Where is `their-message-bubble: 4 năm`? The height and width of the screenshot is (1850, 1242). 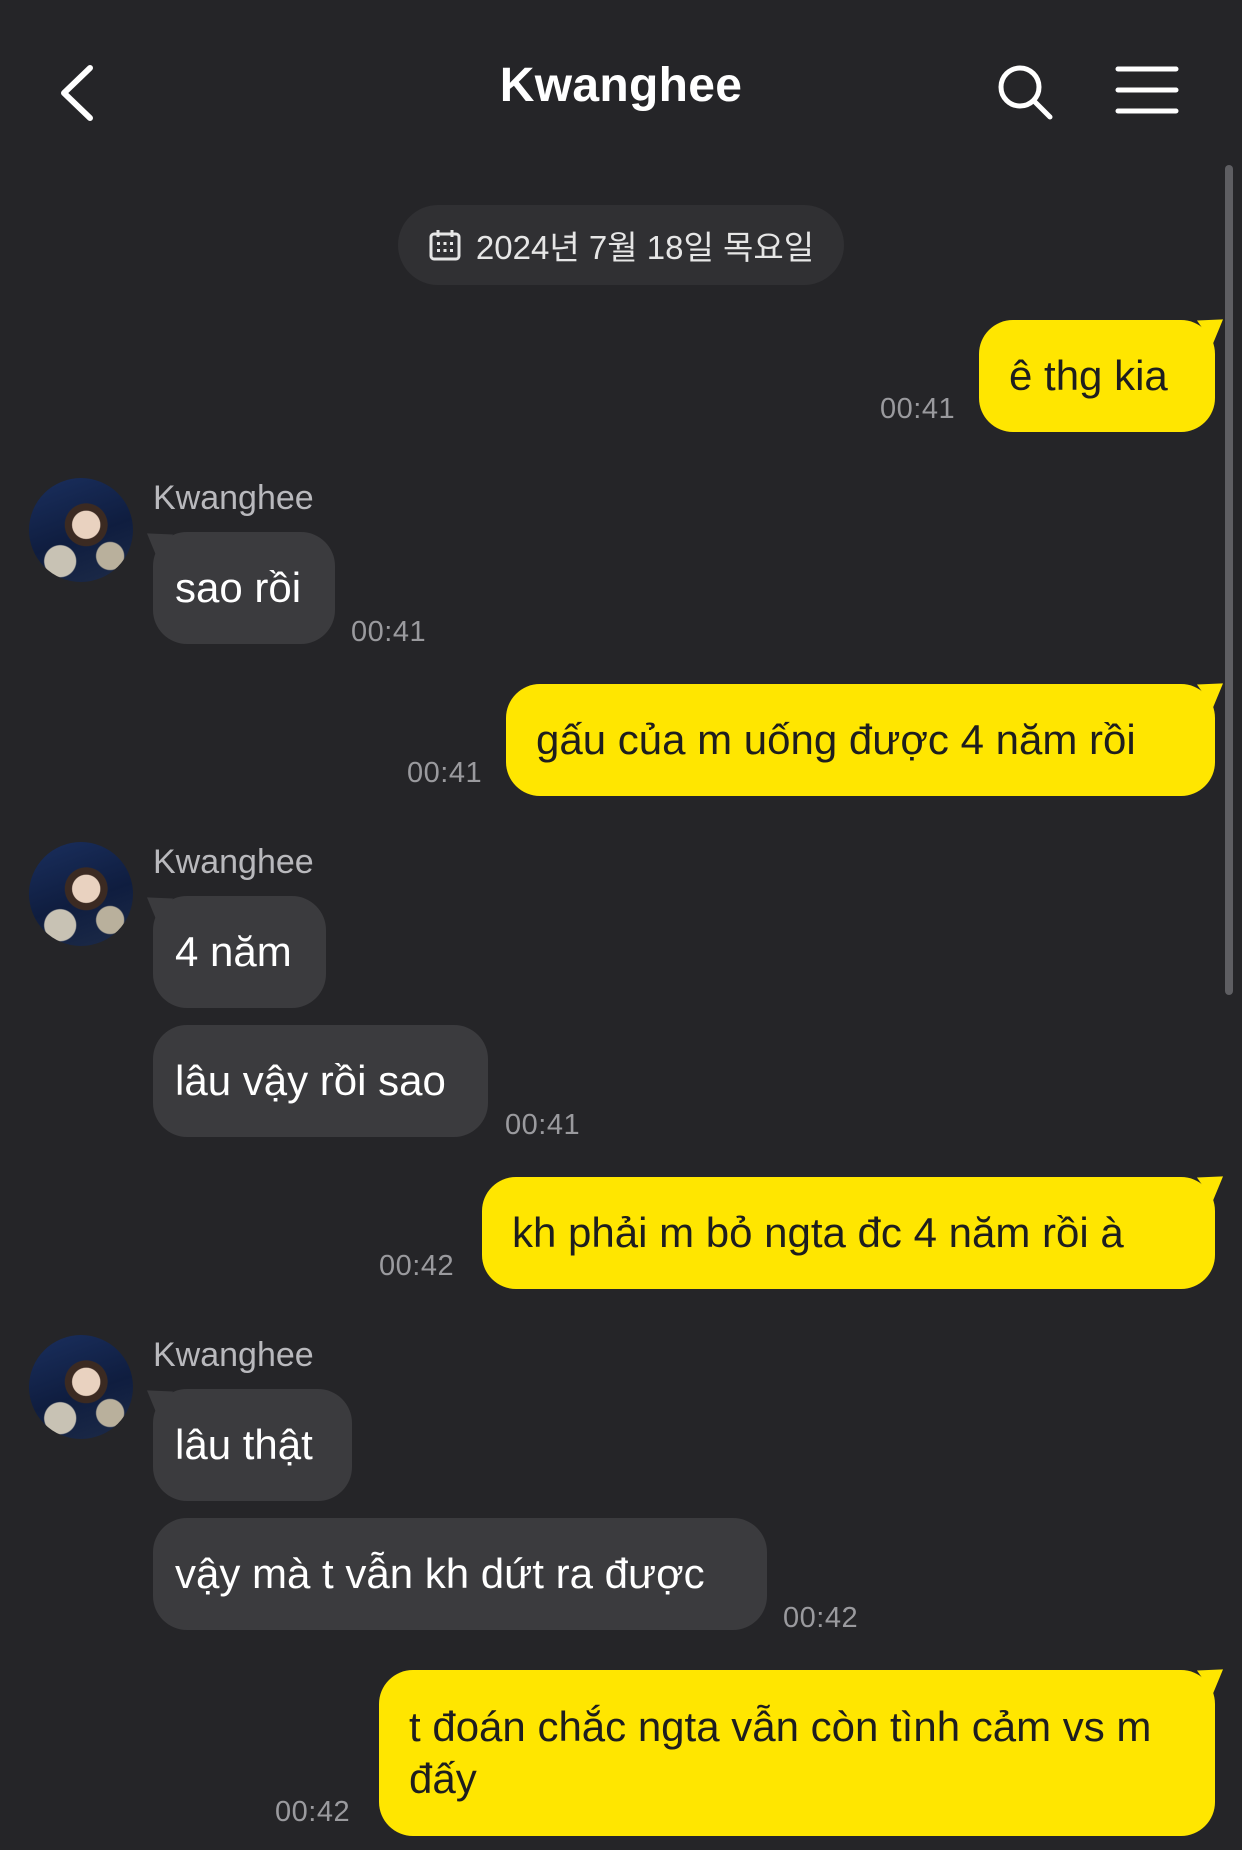 their-message-bubble: 4 năm is located at coordinates (239, 952).